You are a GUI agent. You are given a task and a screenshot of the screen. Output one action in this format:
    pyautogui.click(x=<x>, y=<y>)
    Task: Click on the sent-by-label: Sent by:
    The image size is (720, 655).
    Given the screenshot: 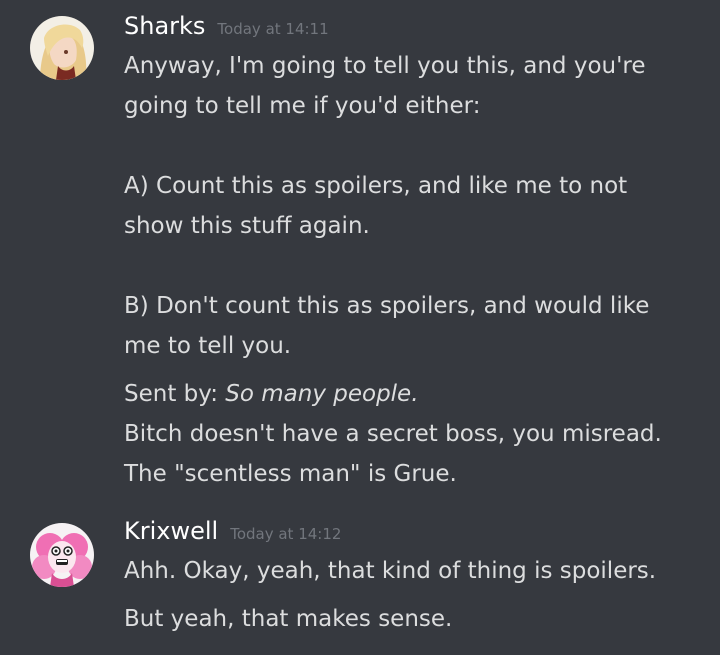 What is the action you would take?
    pyautogui.click(x=175, y=394)
    